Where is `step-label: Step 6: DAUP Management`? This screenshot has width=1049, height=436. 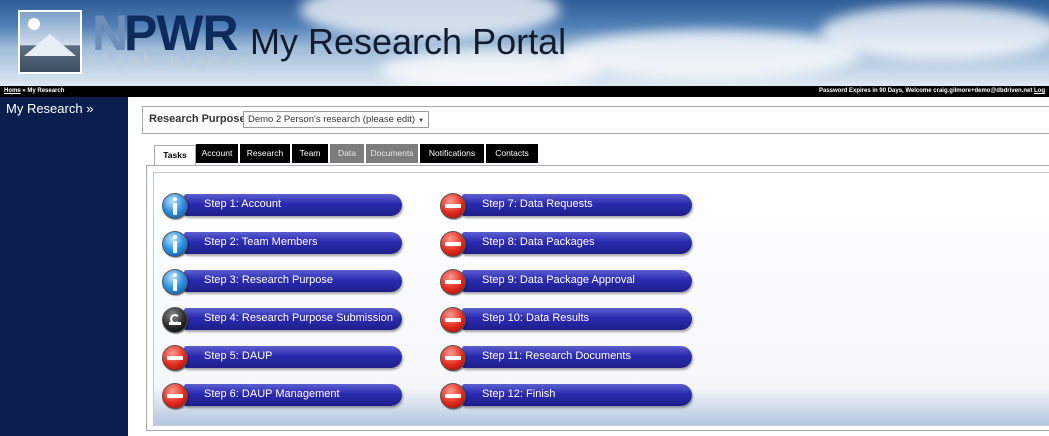 step-label: Step 6: DAUP Management is located at coordinates (272, 394).